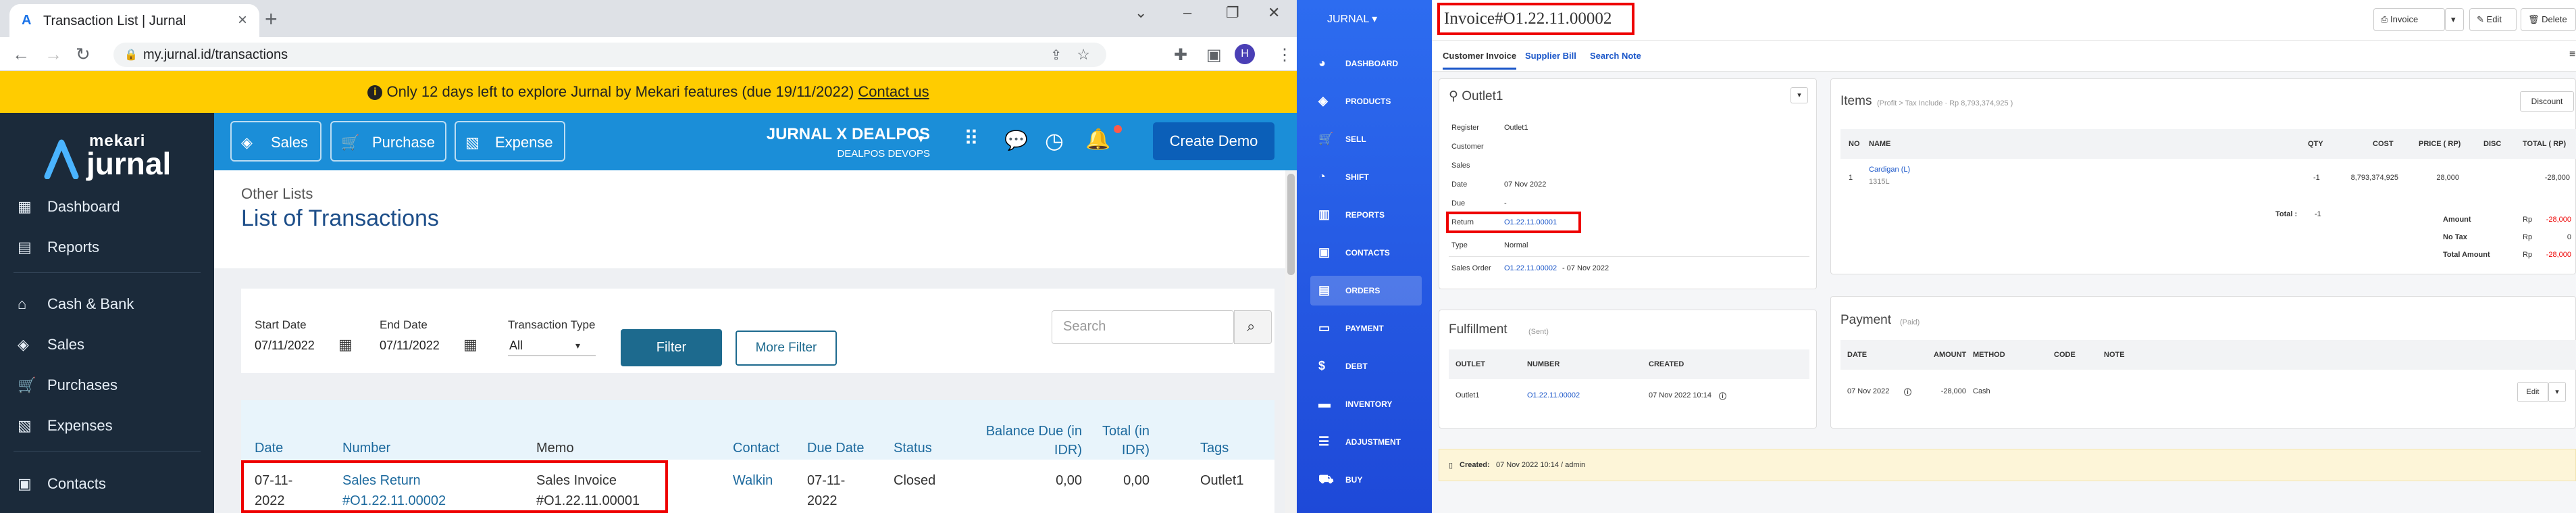 This screenshot has height=513, width=2576. What do you see at coordinates (1366, 102) in the screenshot?
I see `nav-products: ◈ PRODUCTS` at bounding box center [1366, 102].